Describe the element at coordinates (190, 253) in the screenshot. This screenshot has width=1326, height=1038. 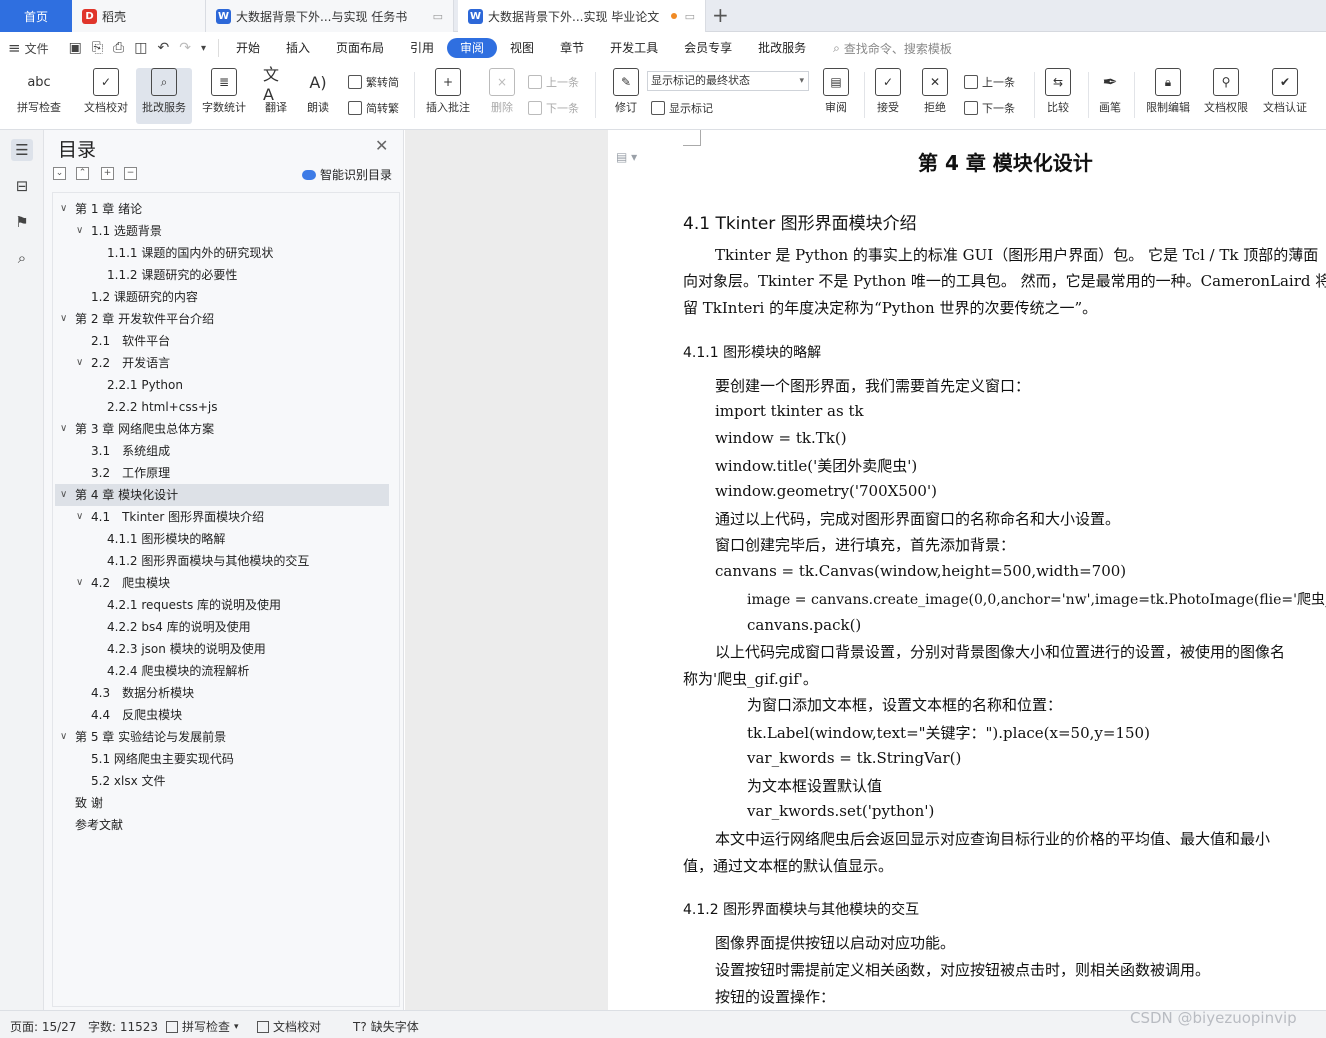
I see `toc-item: 1.1.1 课题的国内外的研究现状` at that location.